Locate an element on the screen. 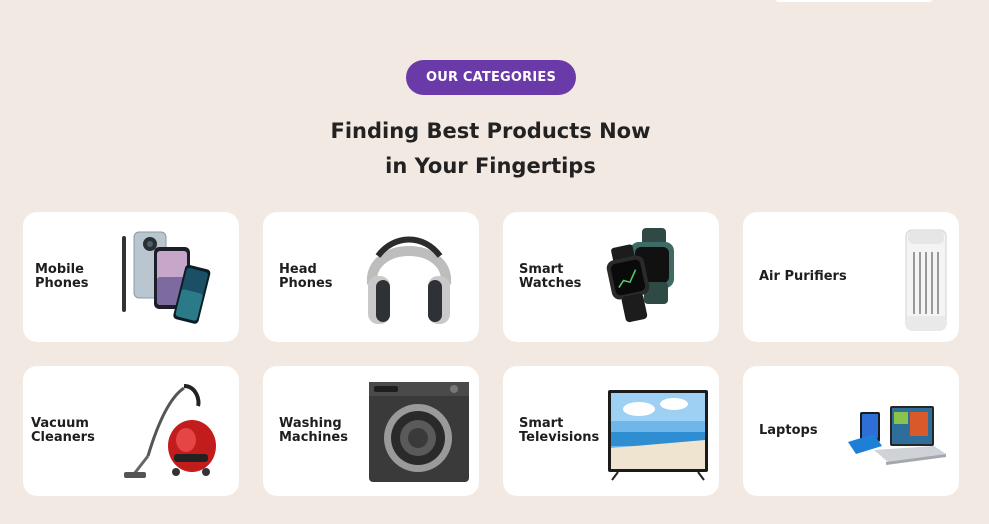 The width and height of the screenshot is (989, 524). category-card-head-phones: Head Phones is located at coordinates (371, 277).